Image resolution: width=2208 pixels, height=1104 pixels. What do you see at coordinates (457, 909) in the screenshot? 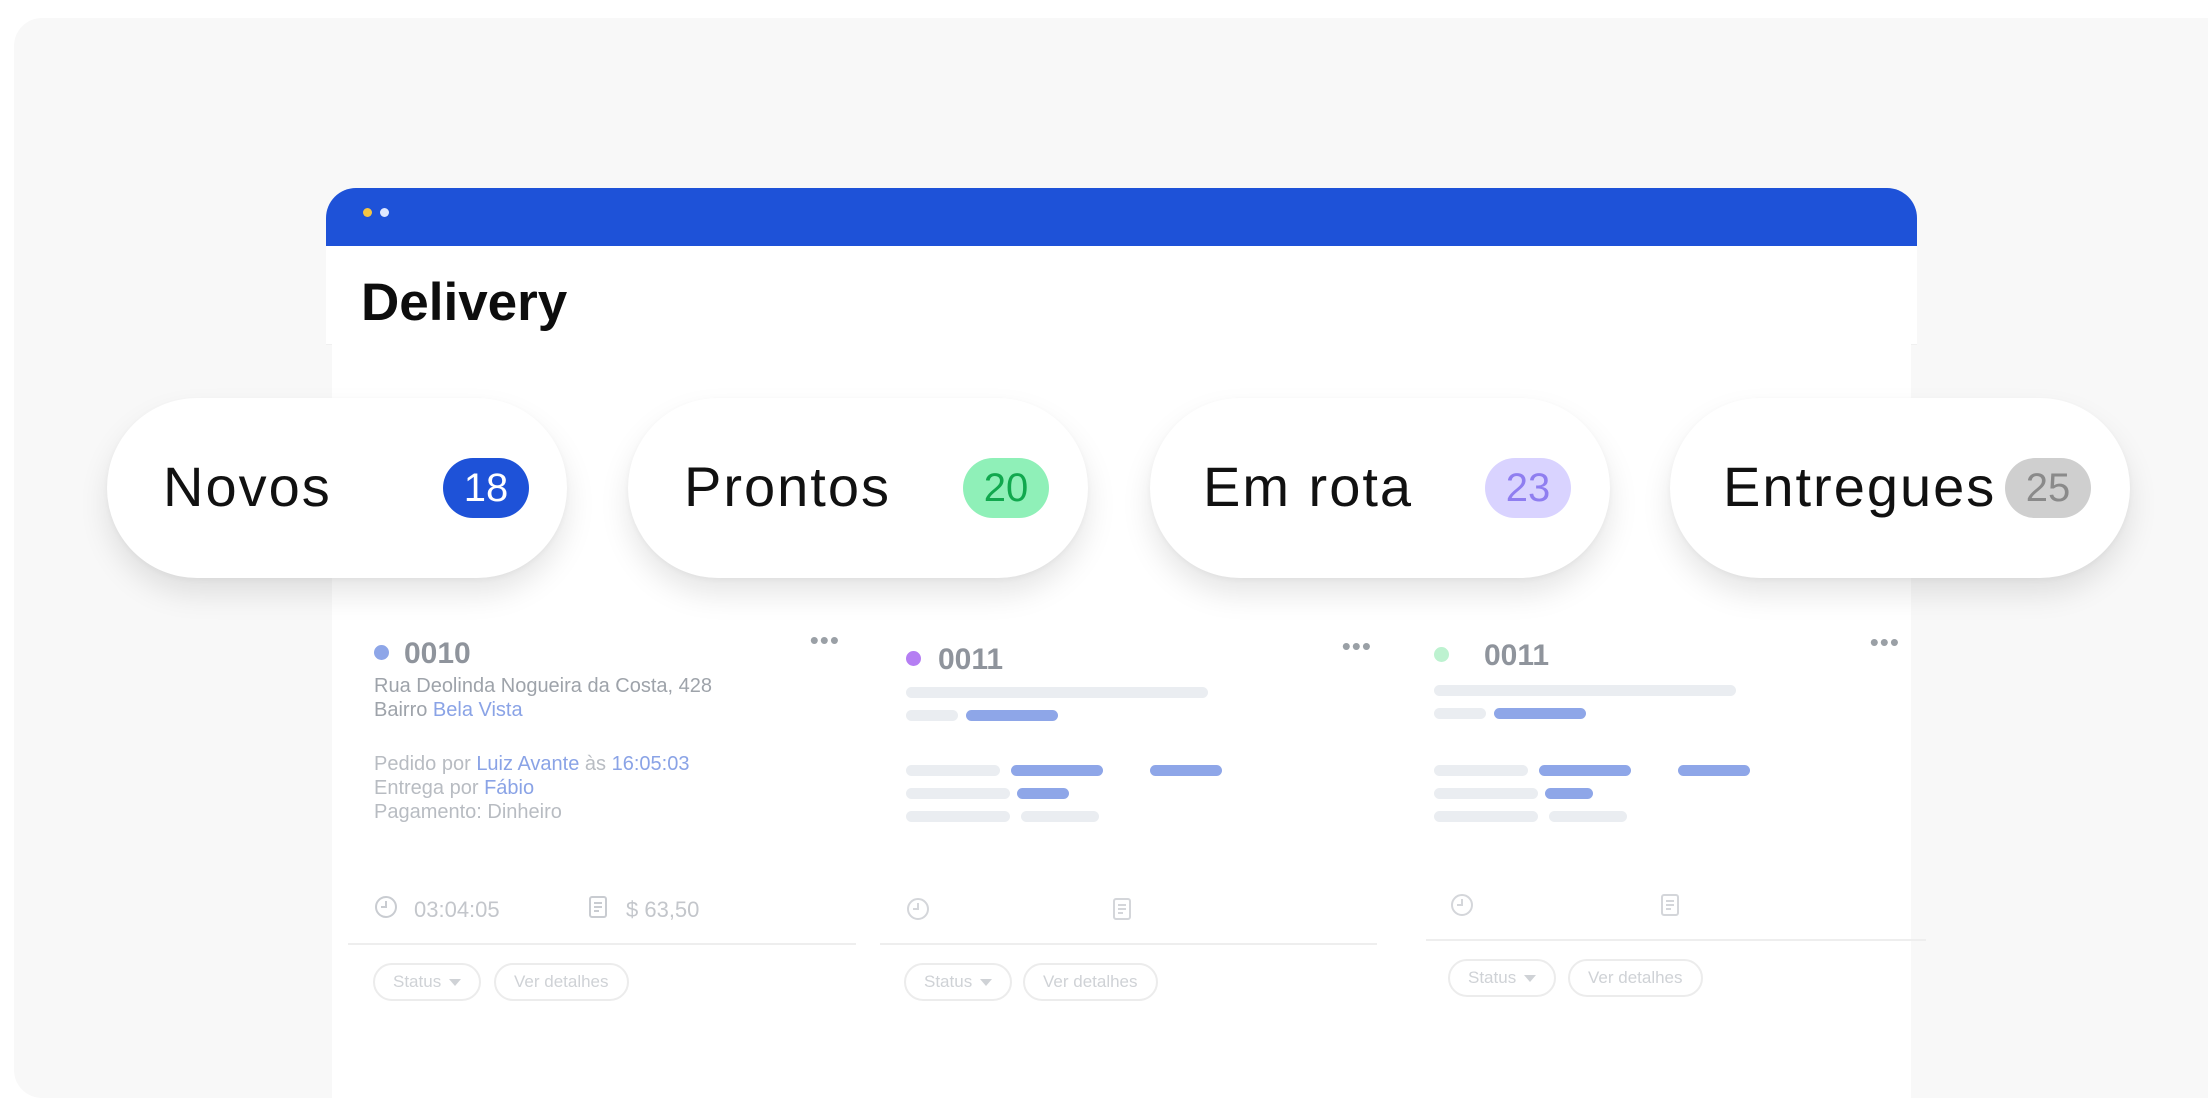
I see `elapsed-time: 03:04:05` at bounding box center [457, 909].